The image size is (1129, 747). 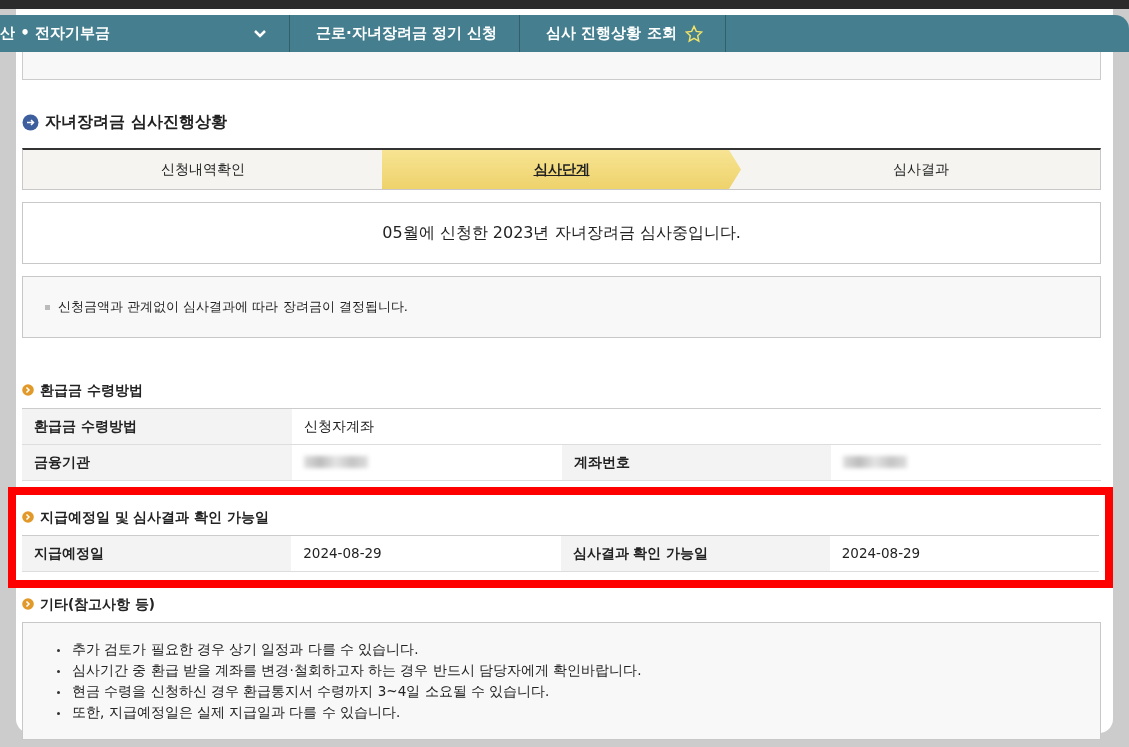 I want to click on section-title: 자녀장려금 심사진행상황, so click(x=136, y=122).